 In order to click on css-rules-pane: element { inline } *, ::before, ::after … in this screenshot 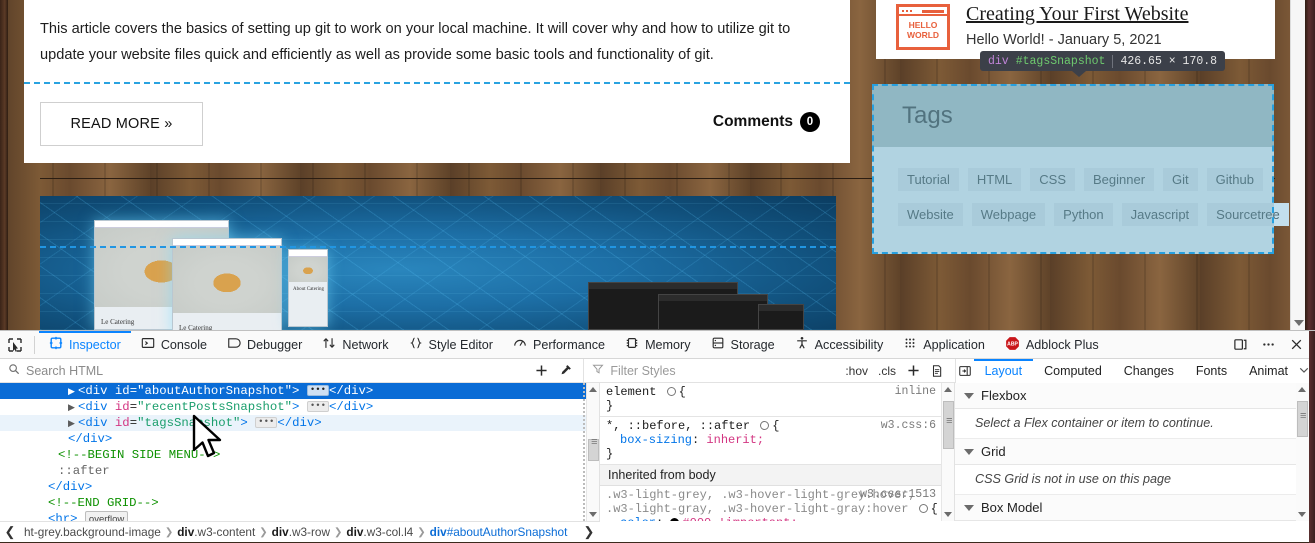, I will do `click(777, 452)`.